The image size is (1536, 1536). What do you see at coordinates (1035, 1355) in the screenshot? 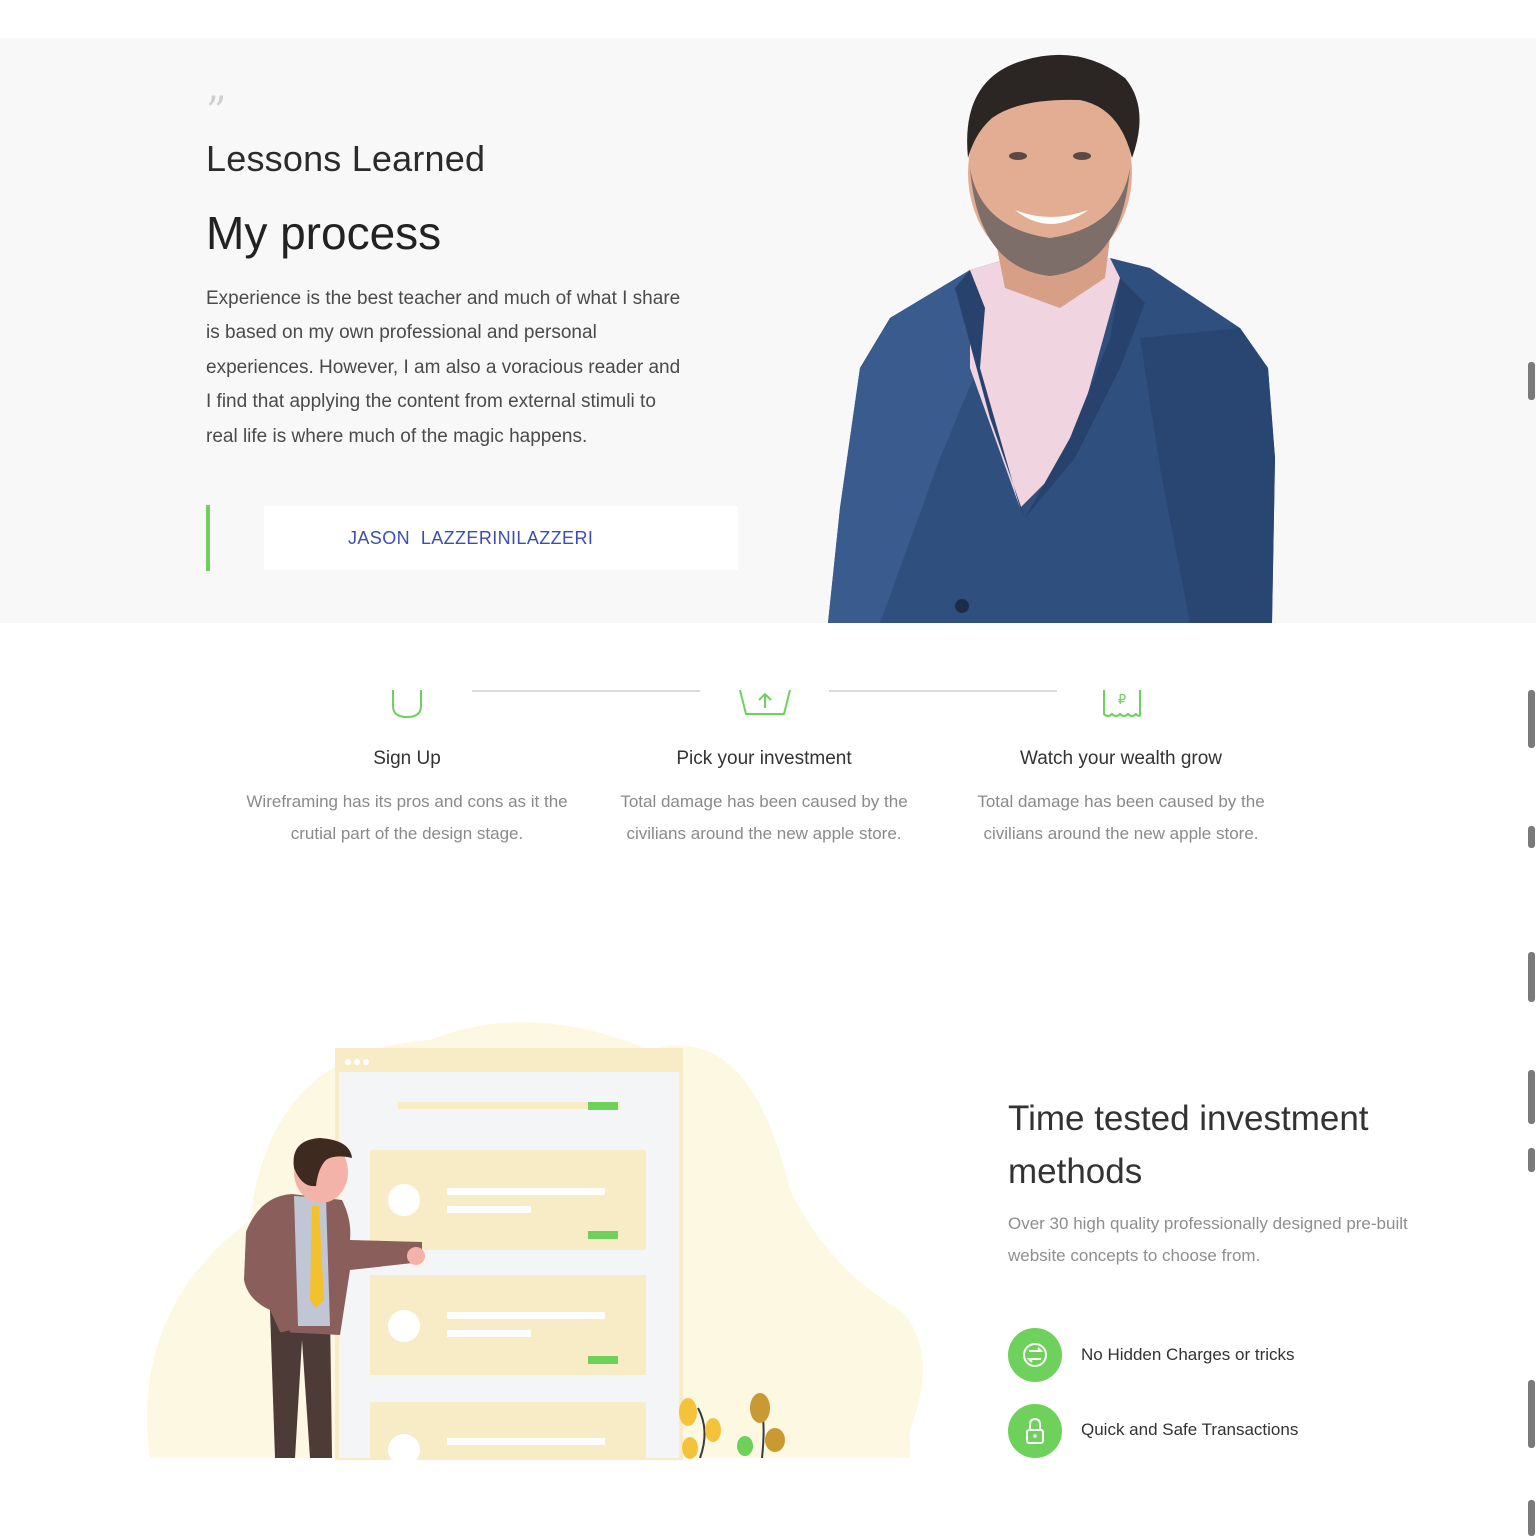
I see `no-charges-icon` at bounding box center [1035, 1355].